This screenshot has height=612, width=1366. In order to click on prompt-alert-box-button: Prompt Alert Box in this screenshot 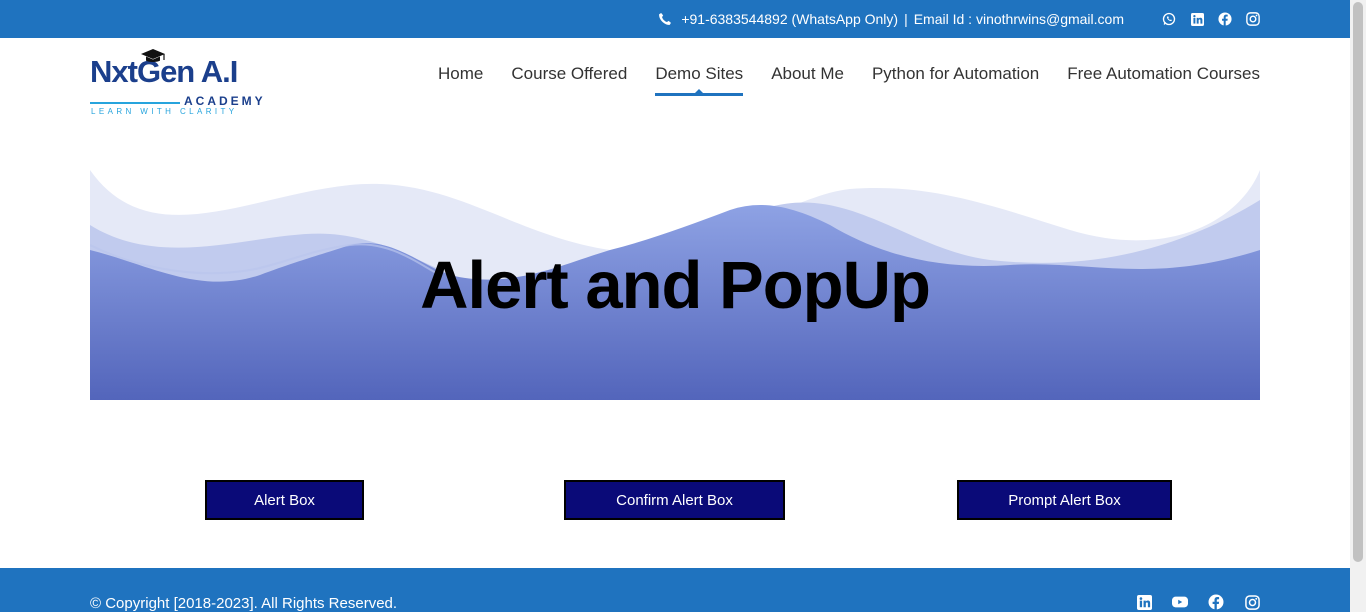, I will do `click(1064, 500)`.